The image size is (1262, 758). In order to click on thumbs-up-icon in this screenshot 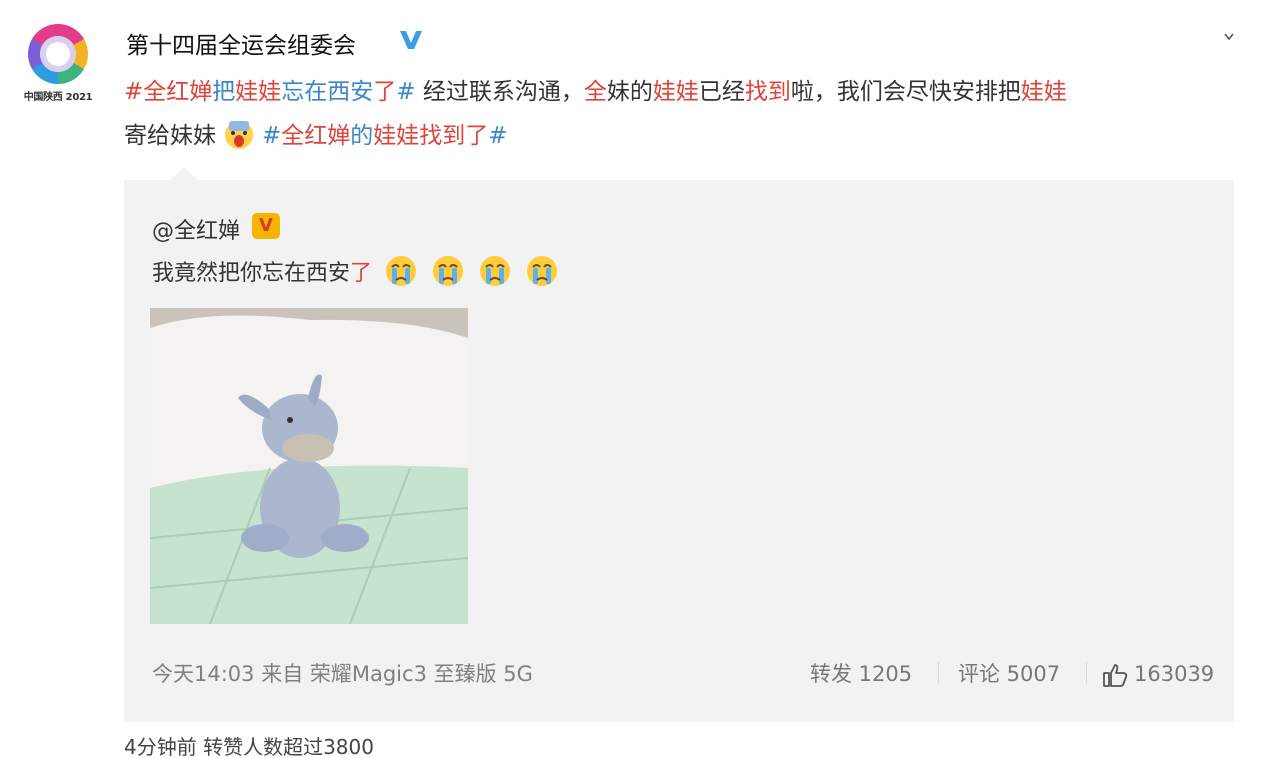, I will do `click(1115, 675)`.